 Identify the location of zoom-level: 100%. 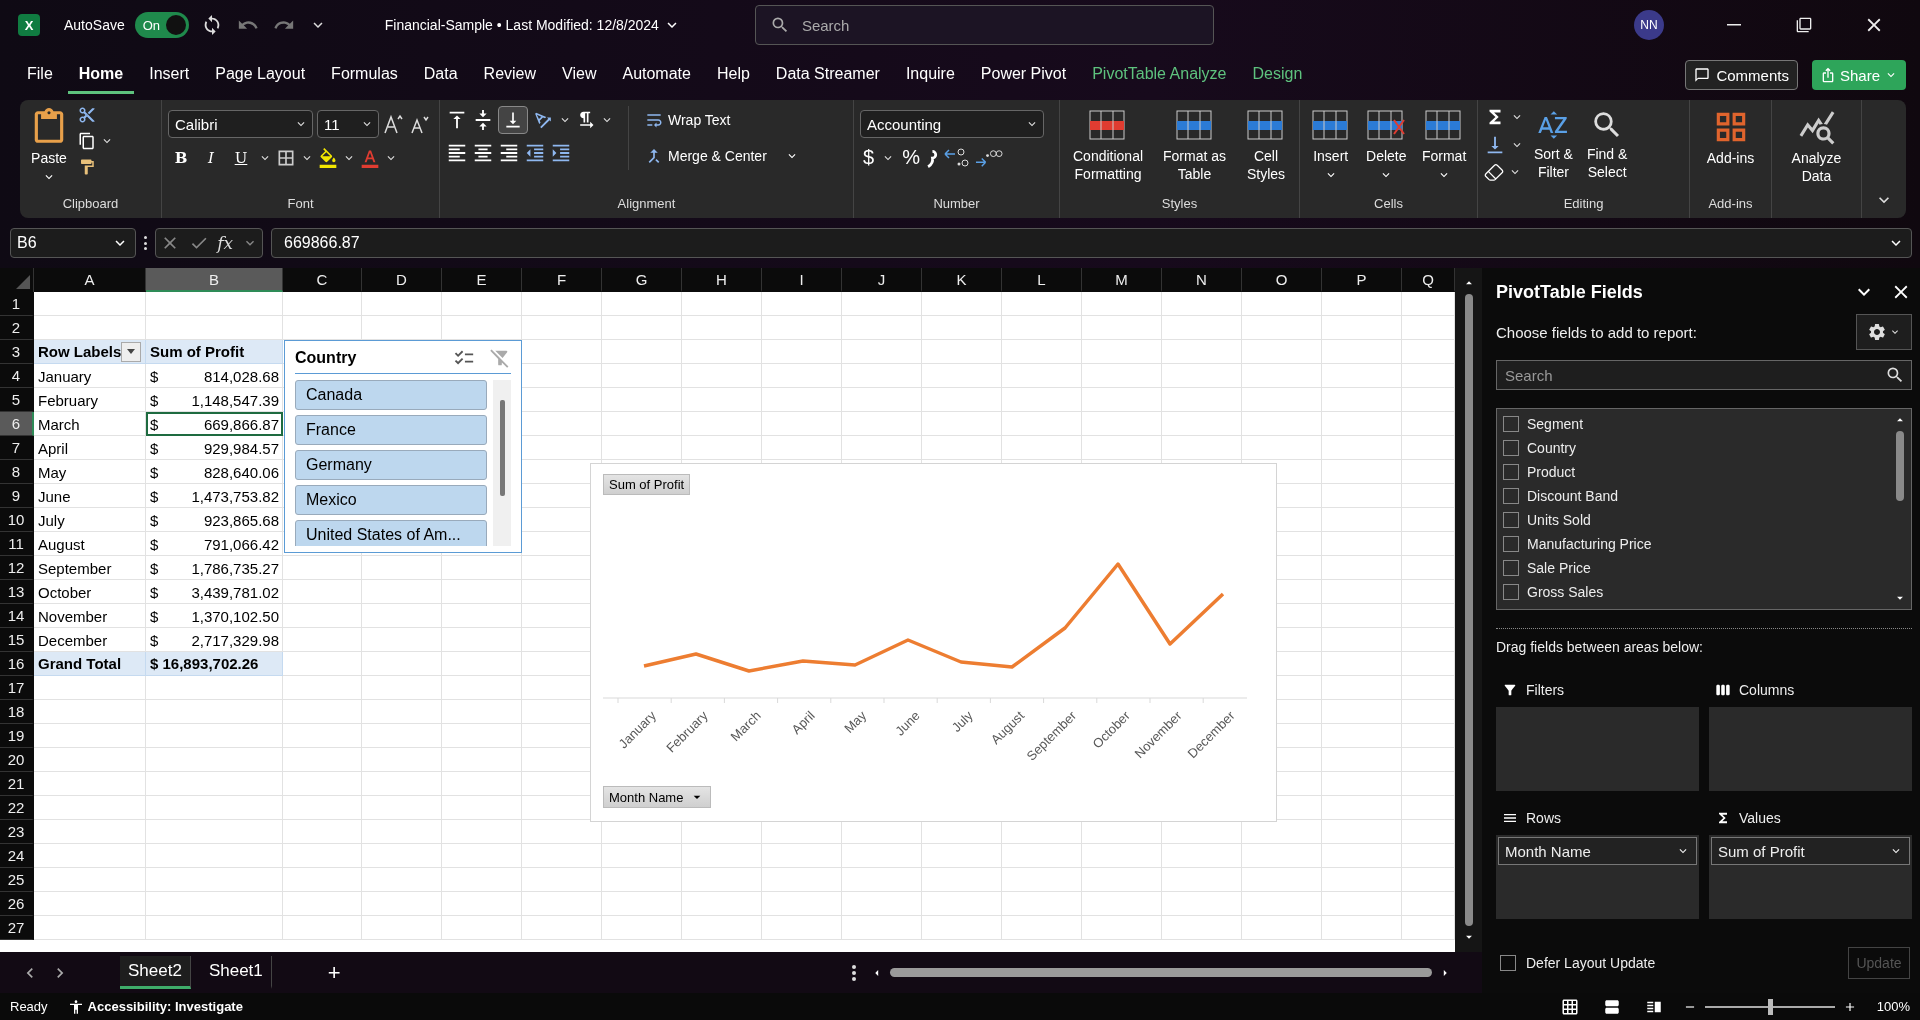
(1893, 1006).